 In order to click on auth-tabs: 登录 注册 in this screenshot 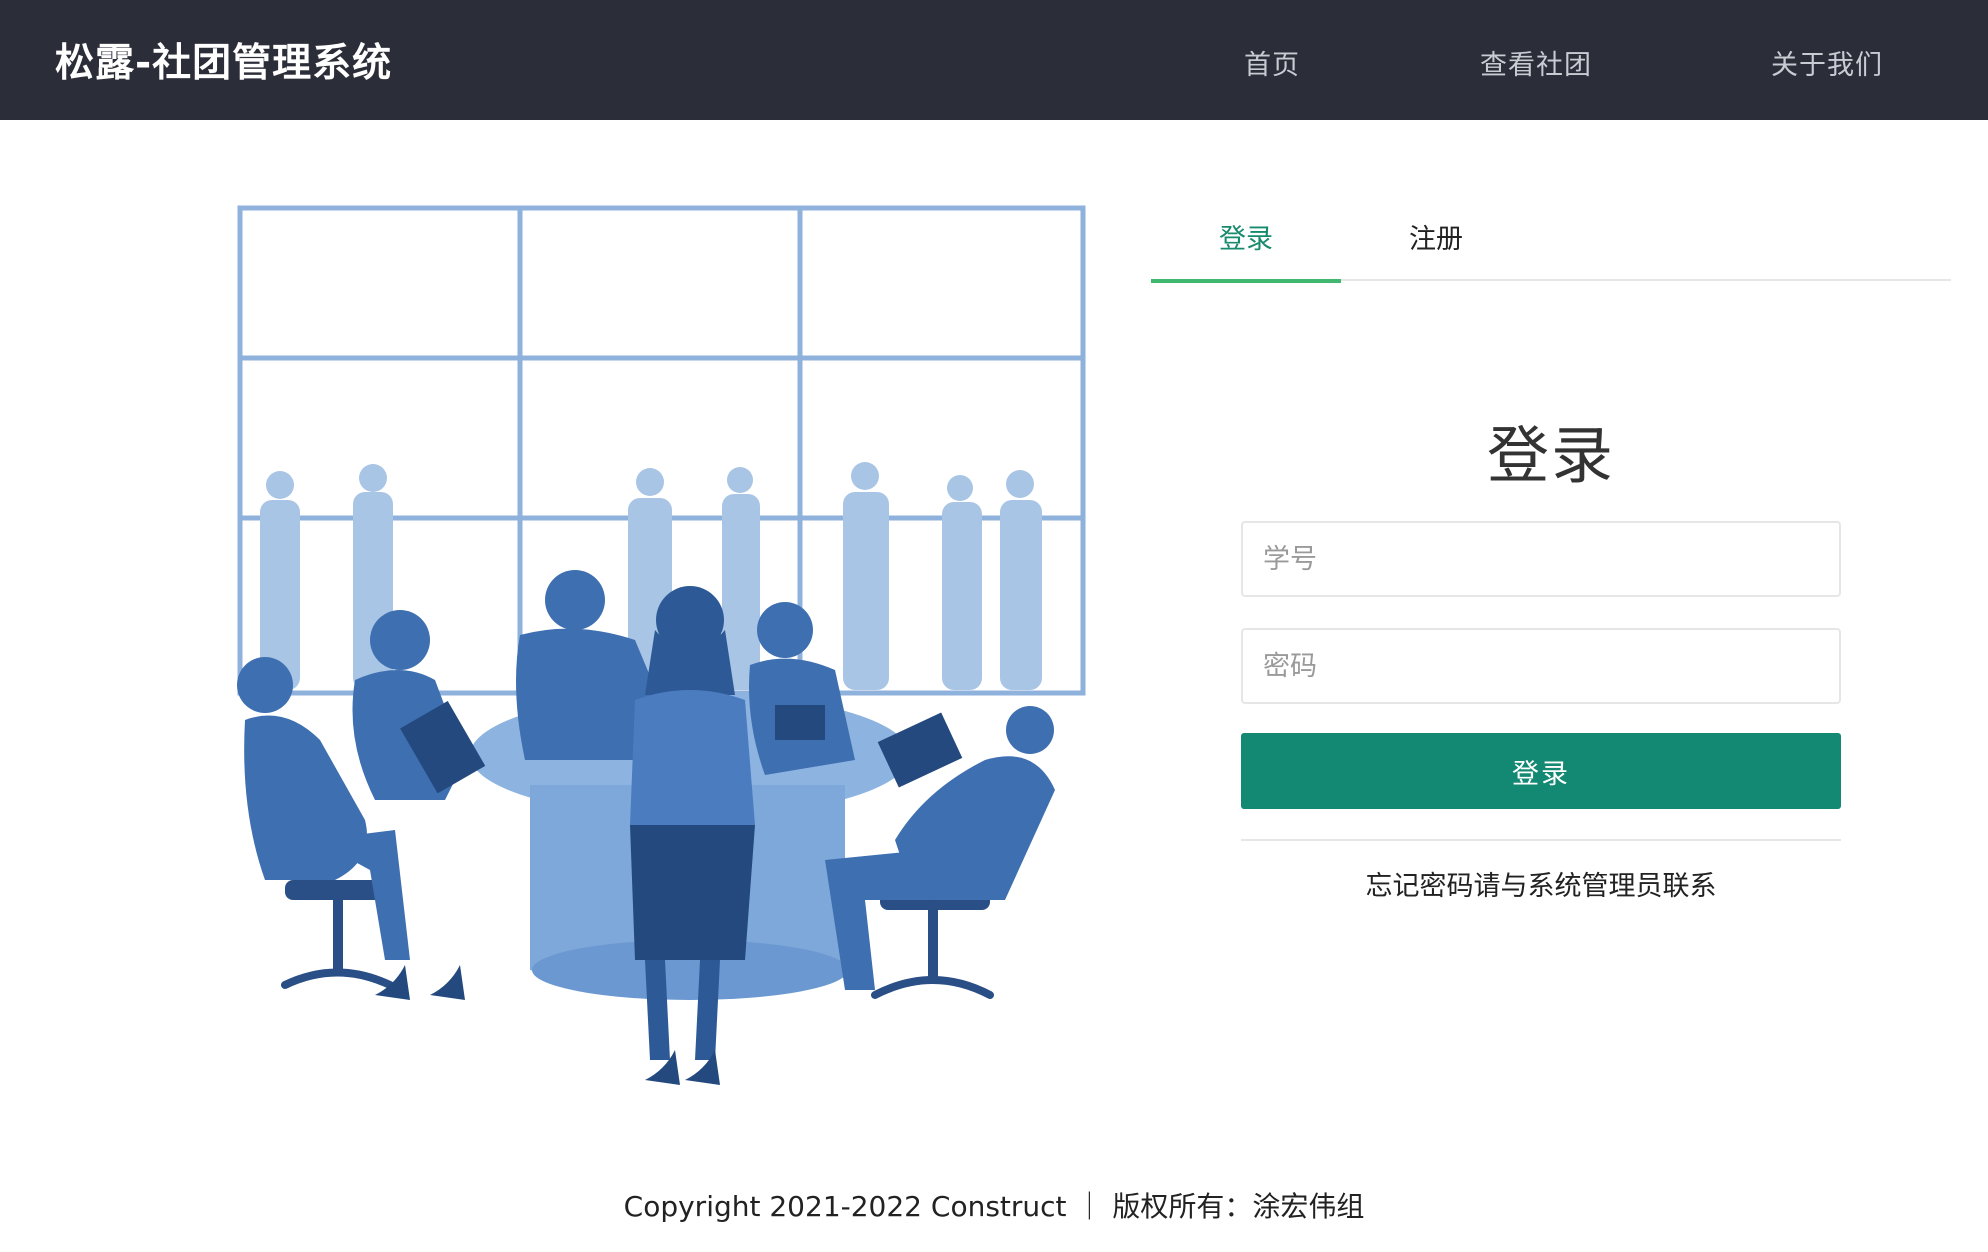, I will do `click(1551, 244)`.